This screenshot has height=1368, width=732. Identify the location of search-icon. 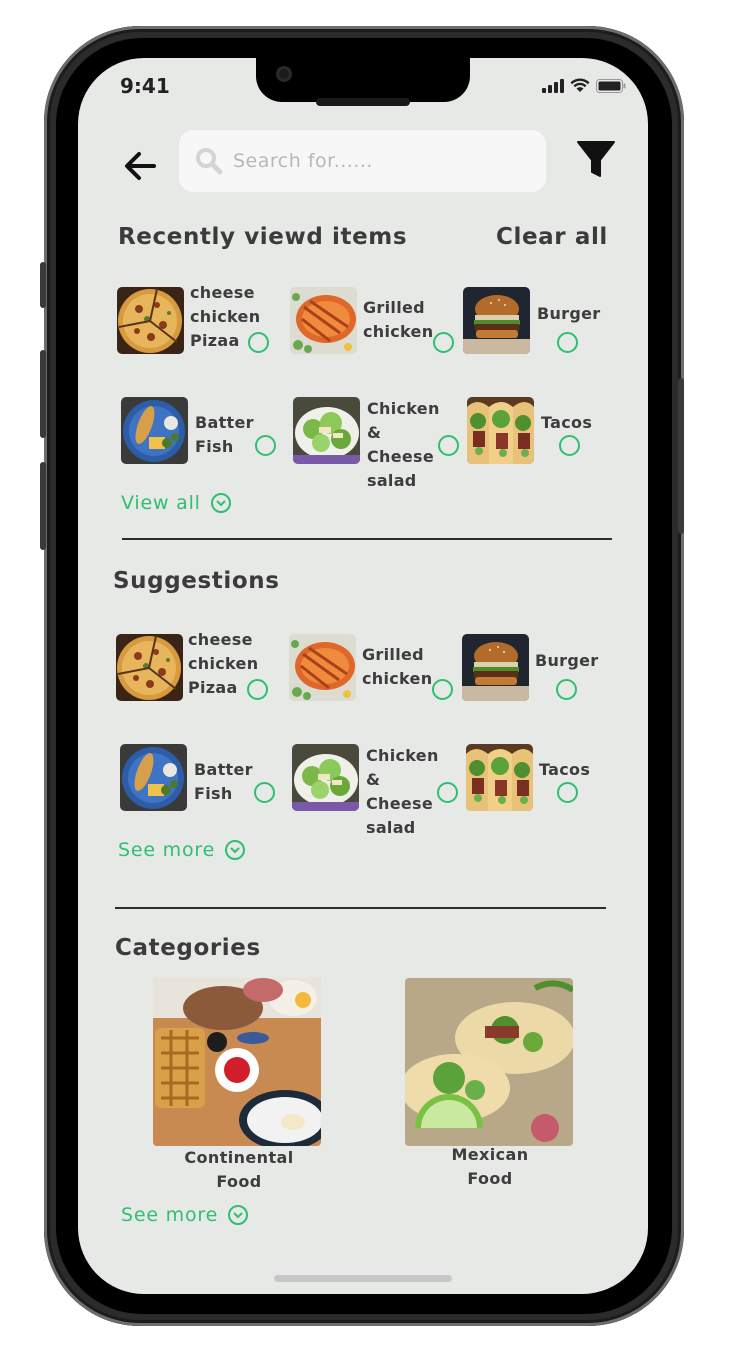
(209, 161).